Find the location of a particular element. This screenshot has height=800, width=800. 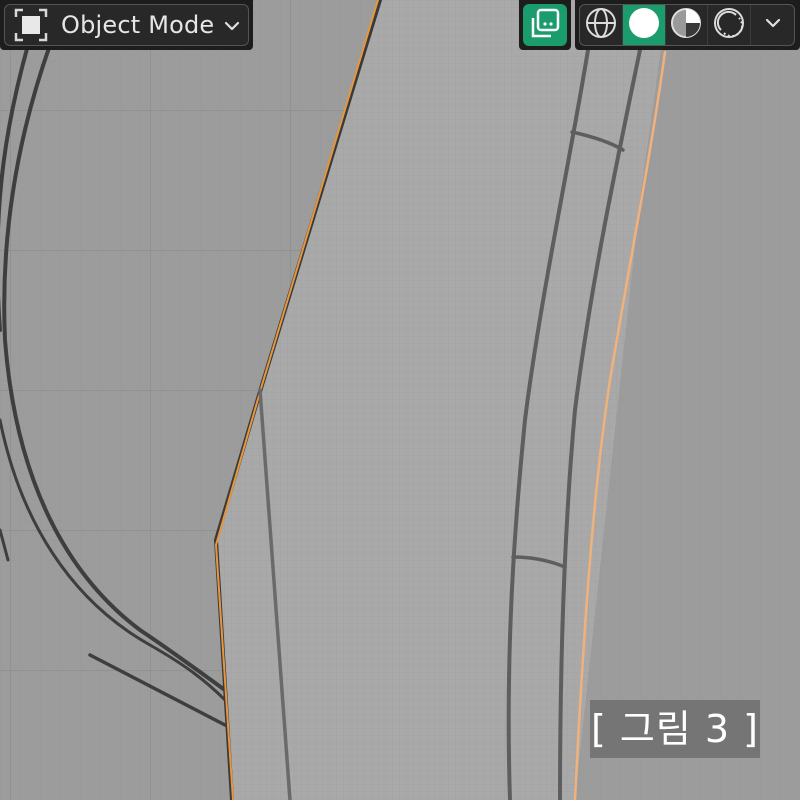

mode-selector-panel: Object Mode is located at coordinates (126, 25).